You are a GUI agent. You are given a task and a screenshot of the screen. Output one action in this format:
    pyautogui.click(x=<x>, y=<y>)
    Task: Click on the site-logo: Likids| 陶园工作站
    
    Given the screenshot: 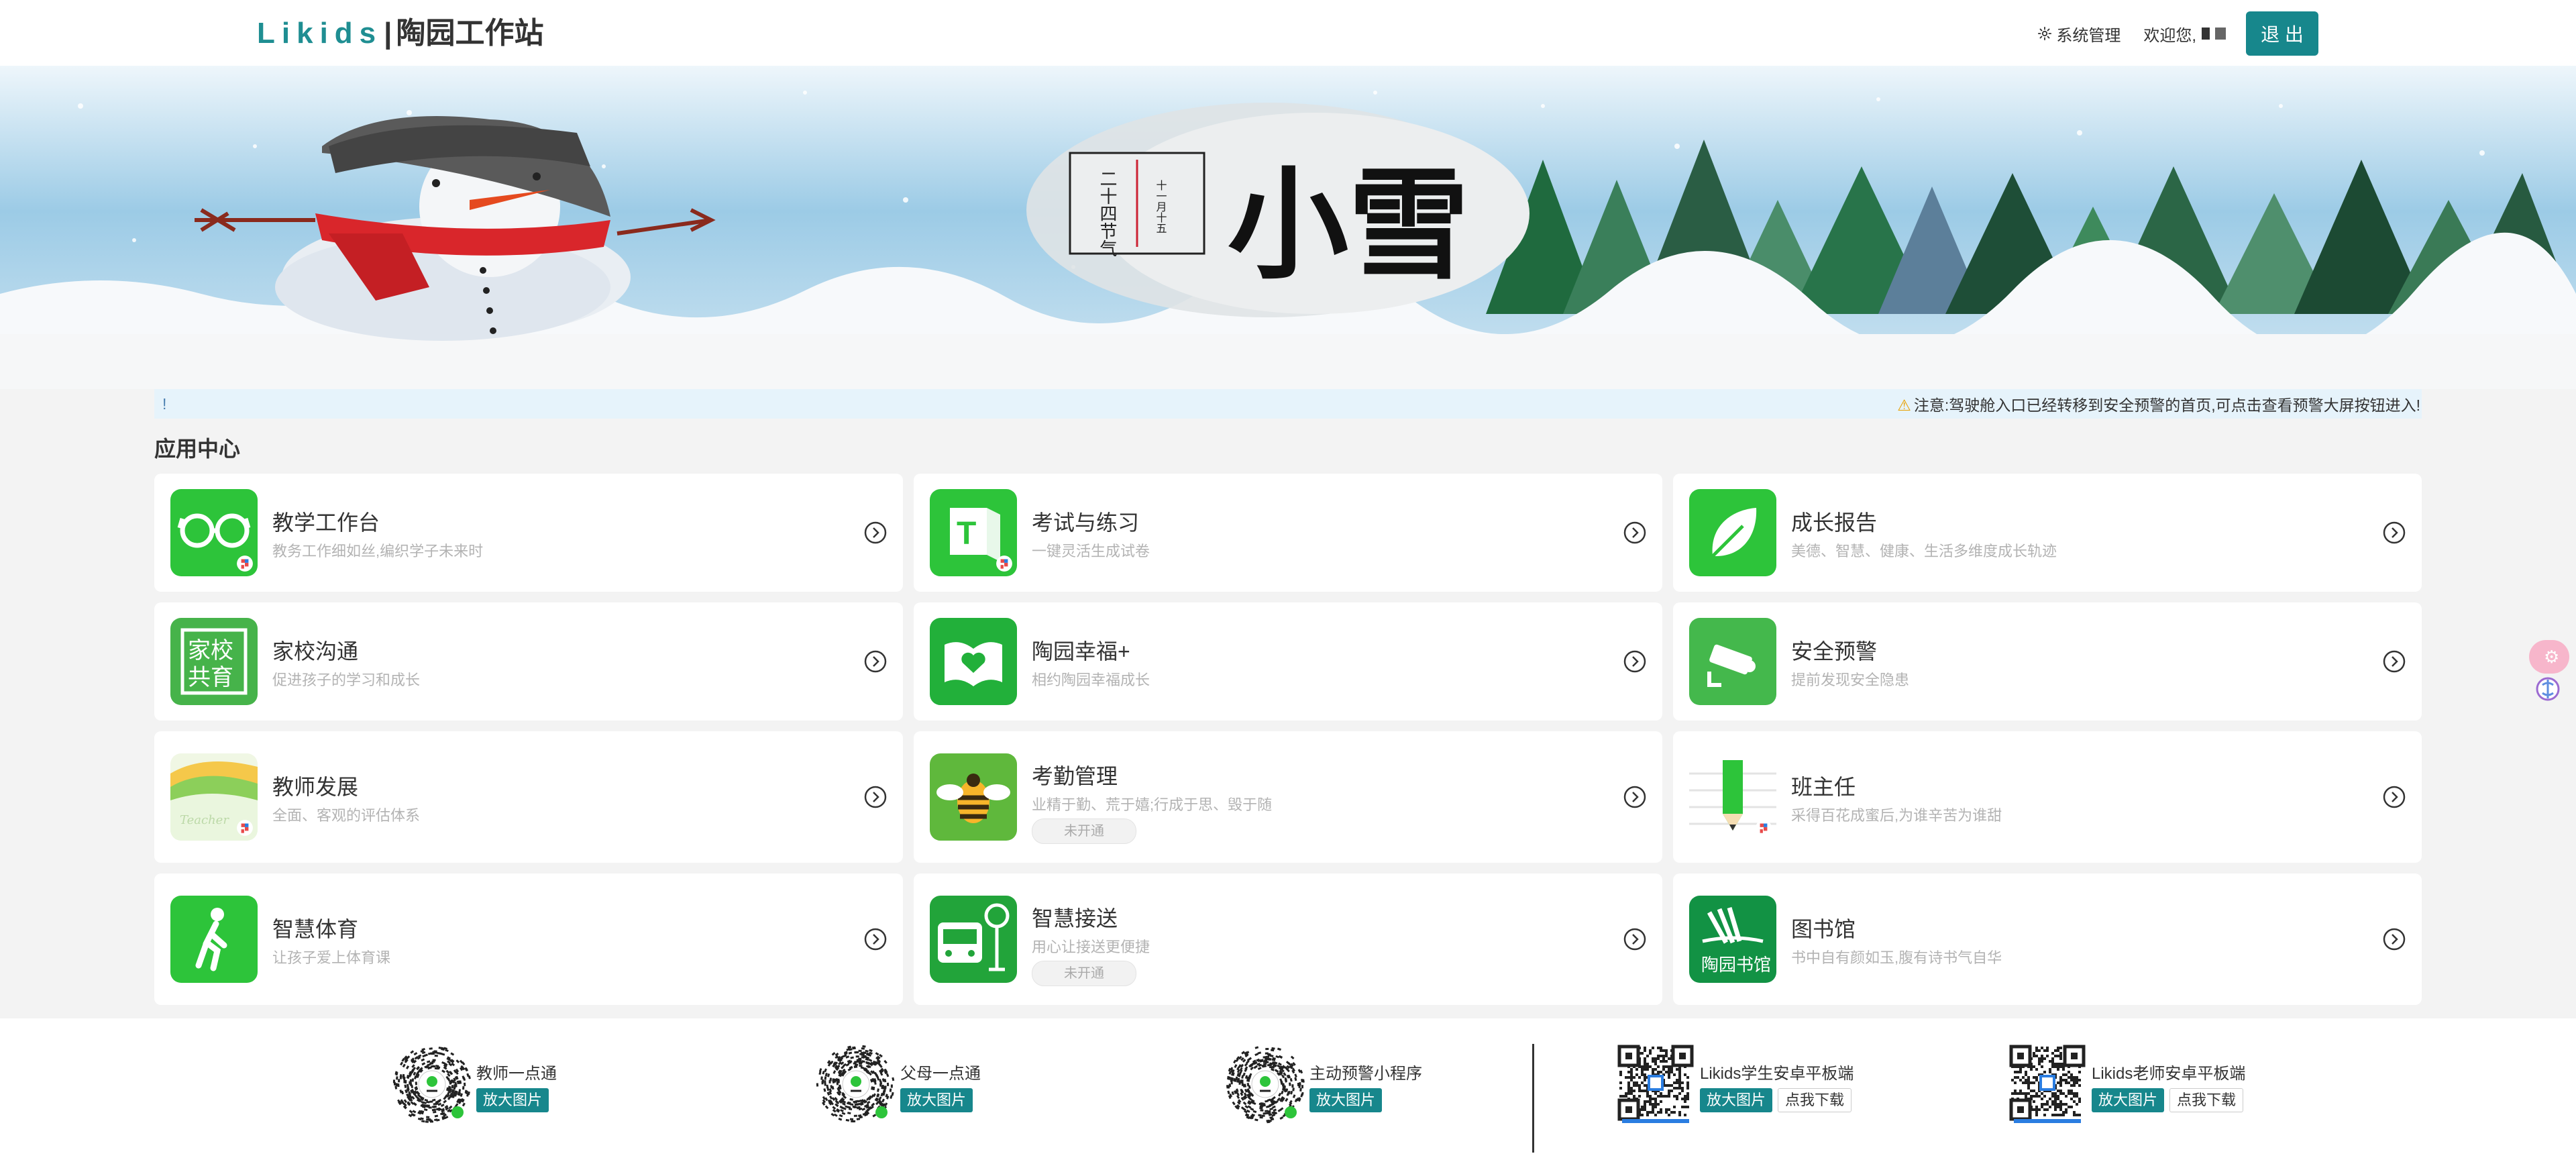 What is the action you would take?
    pyautogui.click(x=400, y=33)
    